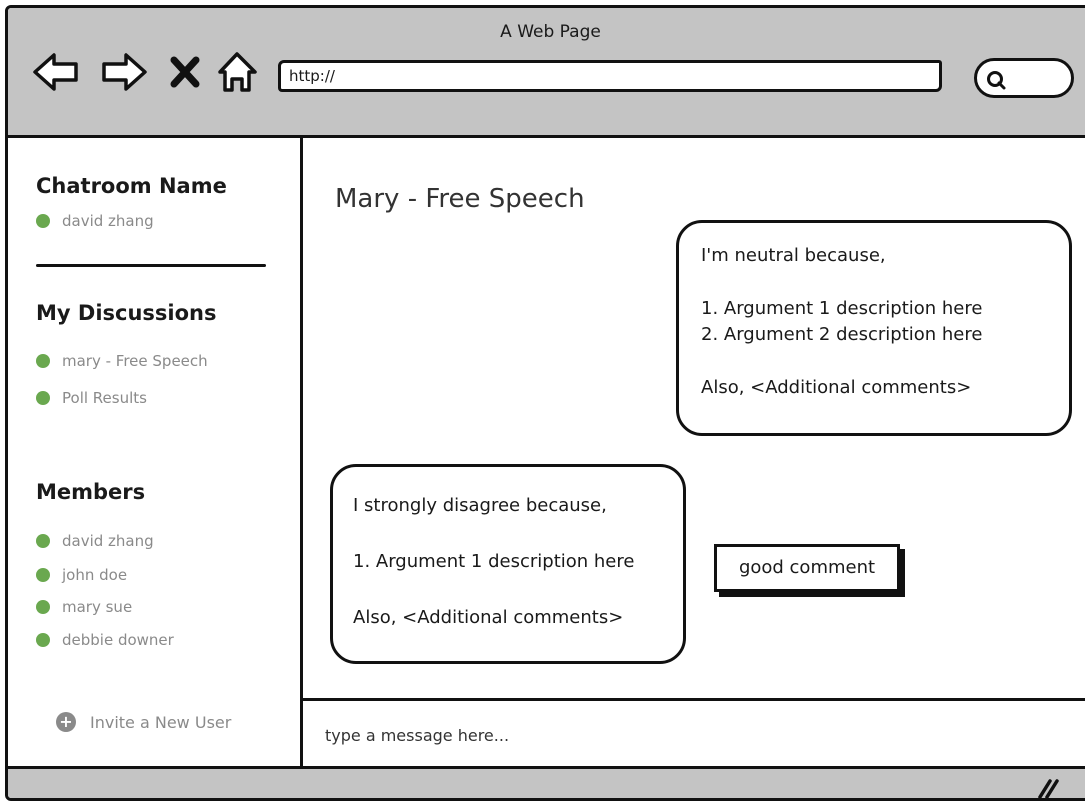 Image resolution: width=1085 pixels, height=803 pixels. I want to click on member-item: john doe, so click(81, 575).